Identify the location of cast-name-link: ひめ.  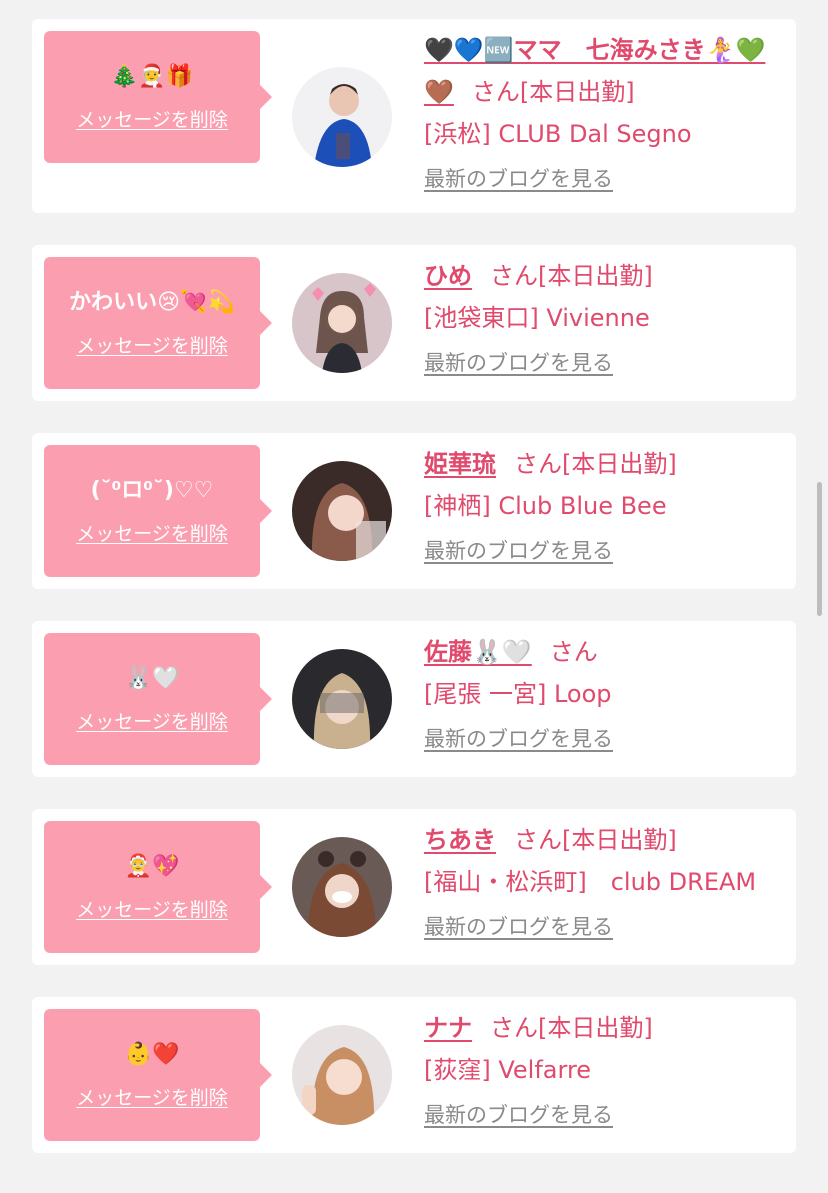
(448, 276).